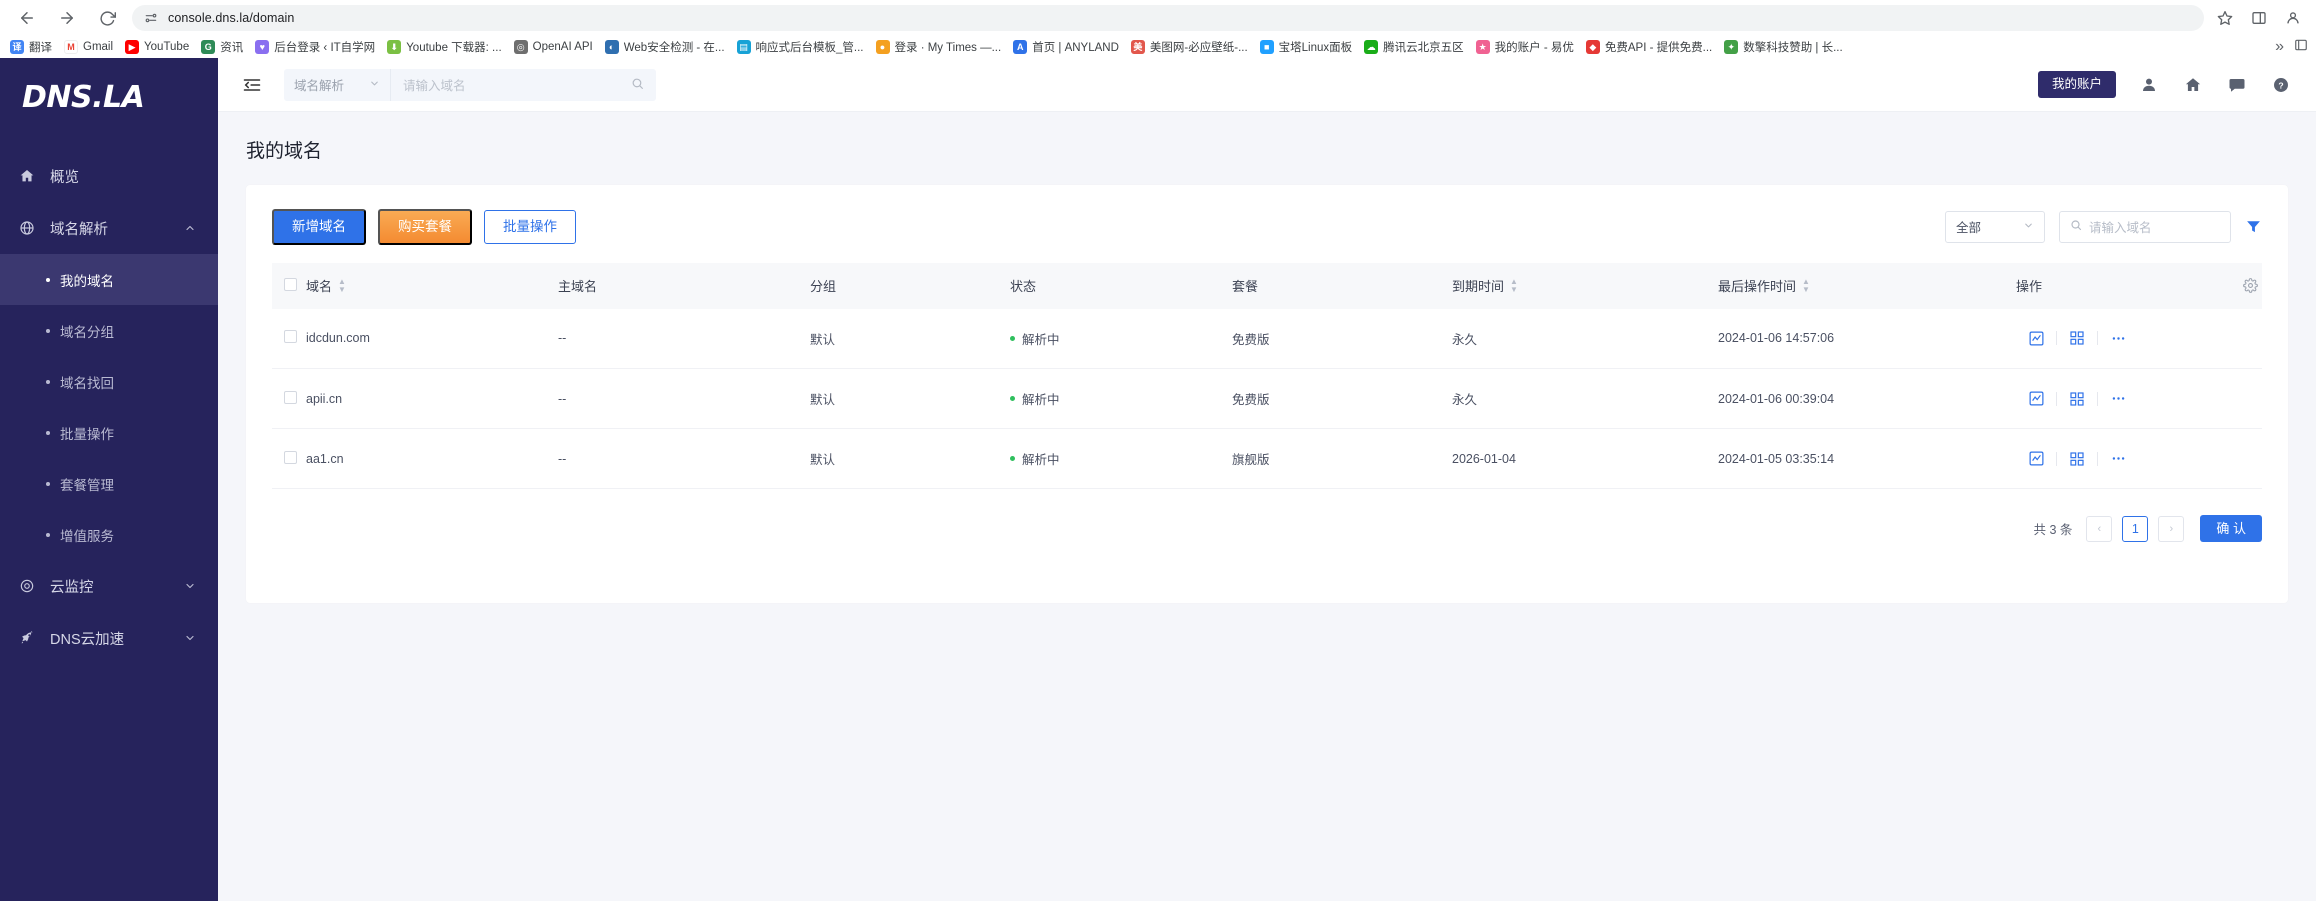 This screenshot has height=901, width=2316. Describe the element at coordinates (2225, 18) in the screenshot. I see `bookmark-star-icon` at that location.